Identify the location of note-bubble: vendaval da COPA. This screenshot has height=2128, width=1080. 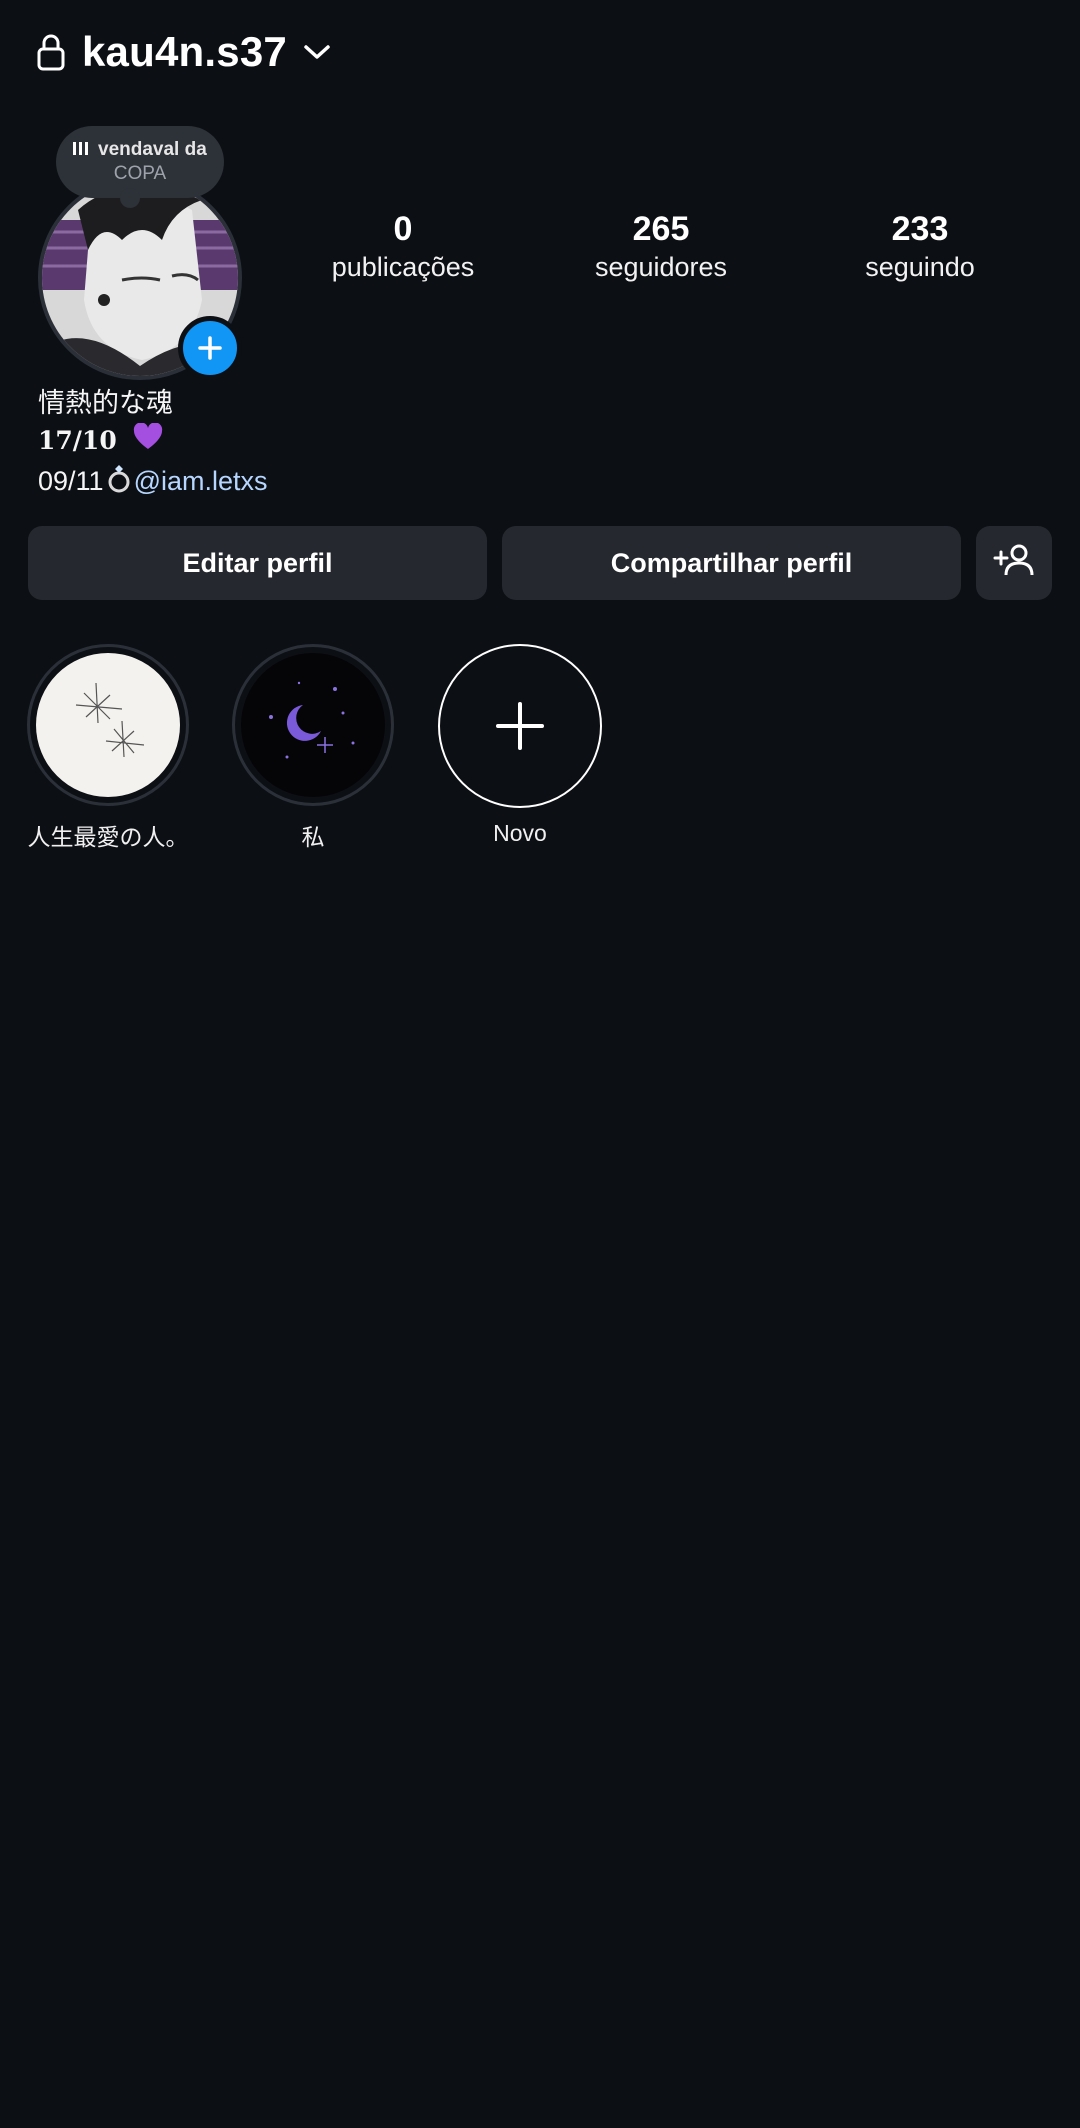
(140, 167).